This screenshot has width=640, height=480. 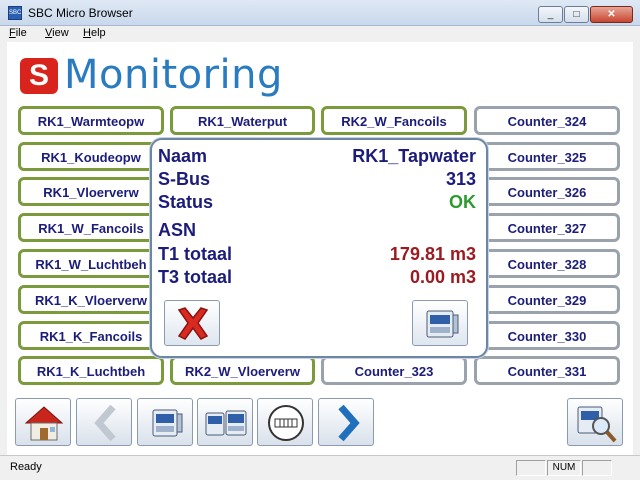 I want to click on t1-value: 179.81 m3, so click(x=432, y=254).